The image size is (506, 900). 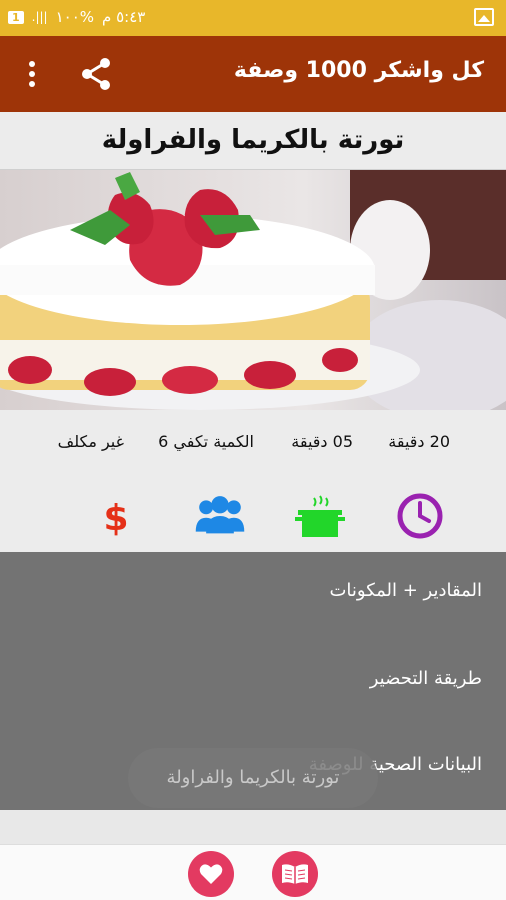 What do you see at coordinates (90, 441) in the screenshot?
I see `cost-level: غير مكلف` at bounding box center [90, 441].